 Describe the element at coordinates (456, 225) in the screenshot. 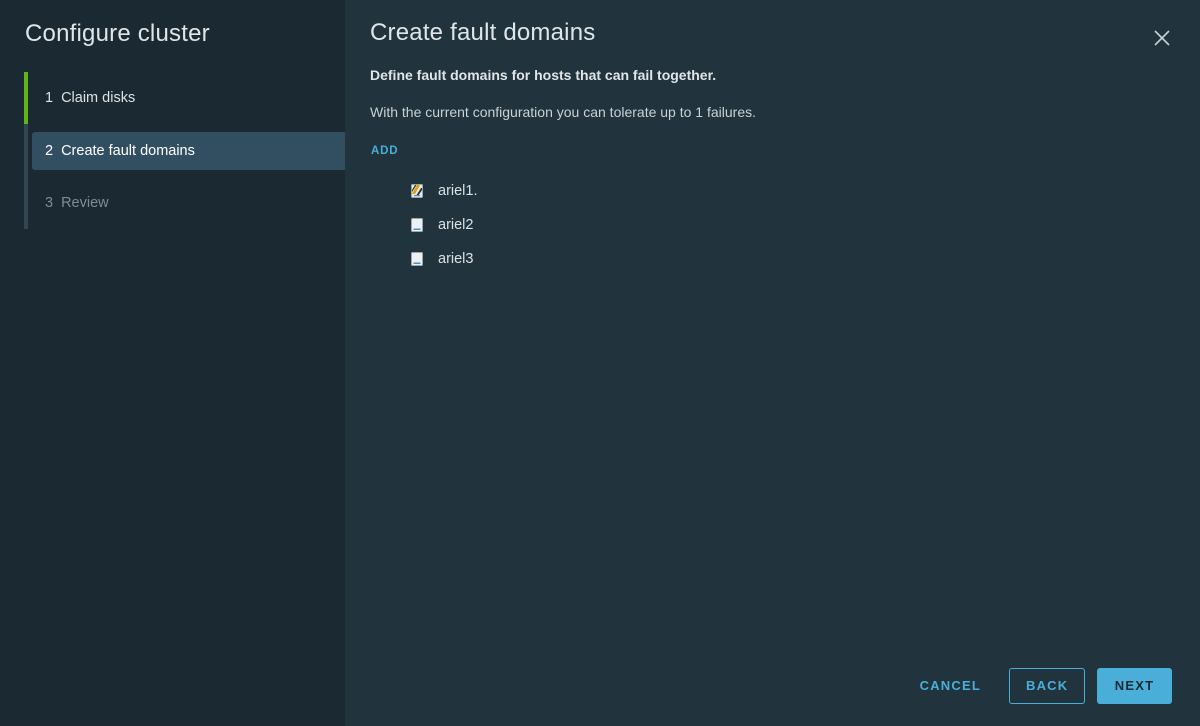

I see `host-label: ariel2` at that location.